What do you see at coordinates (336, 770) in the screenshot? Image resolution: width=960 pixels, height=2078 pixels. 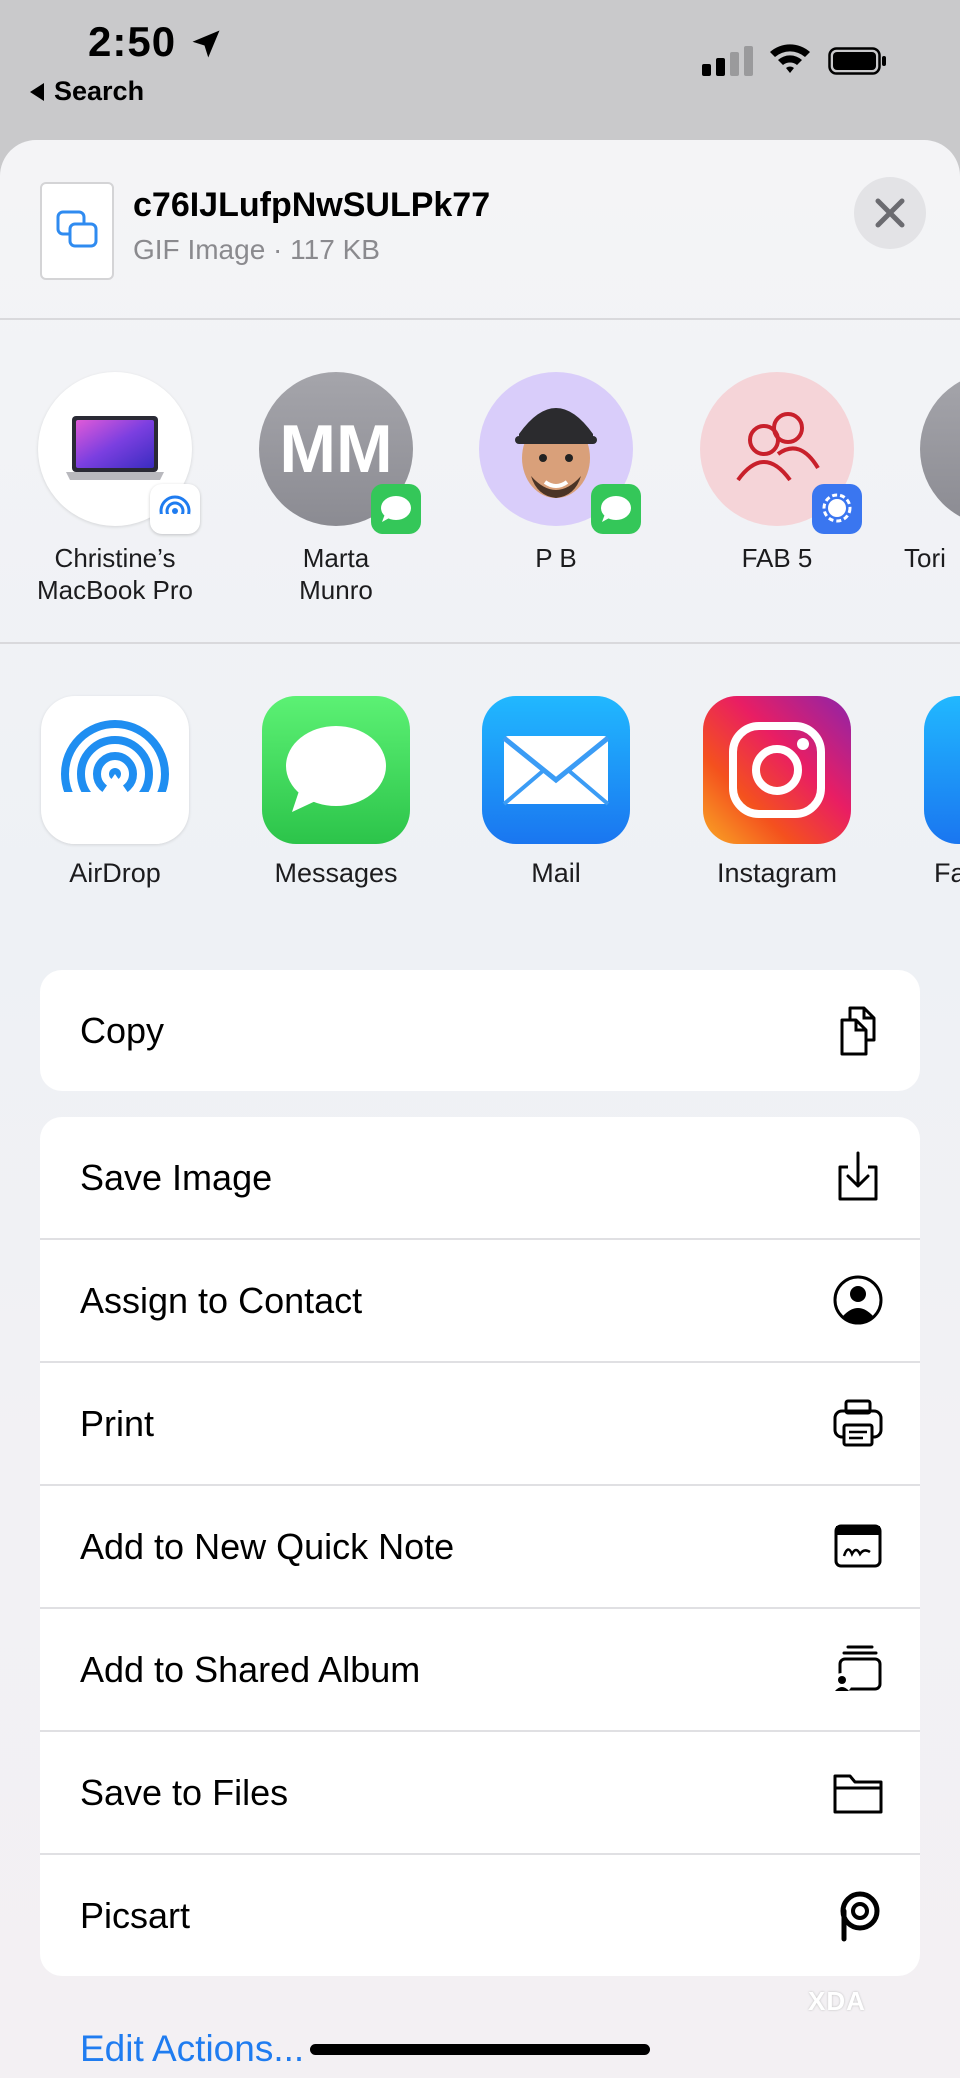 I see `messages-icon` at bounding box center [336, 770].